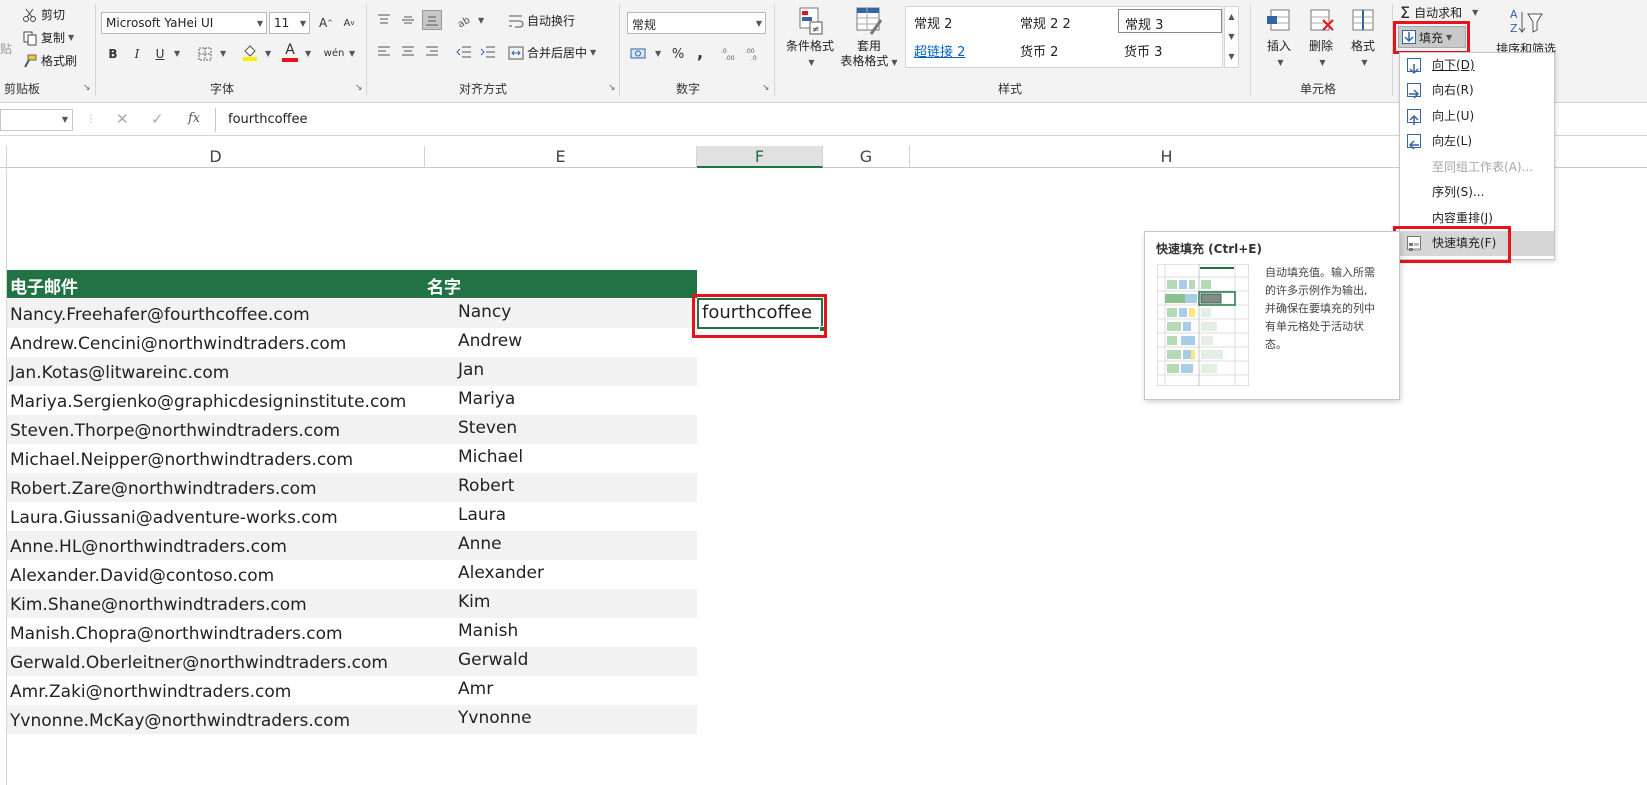 This screenshot has height=785, width=1647. I want to click on header-name: 名字, so click(444, 285).